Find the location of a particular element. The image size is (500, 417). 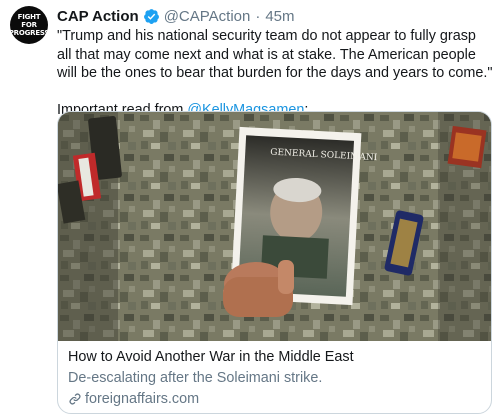

holding-hand is located at coordinates (258, 288).